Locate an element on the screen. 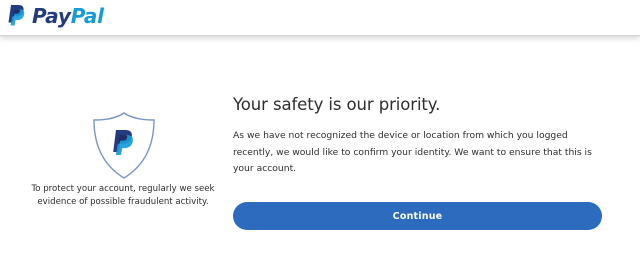  logo-text-pay: Pay is located at coordinates (51, 16).